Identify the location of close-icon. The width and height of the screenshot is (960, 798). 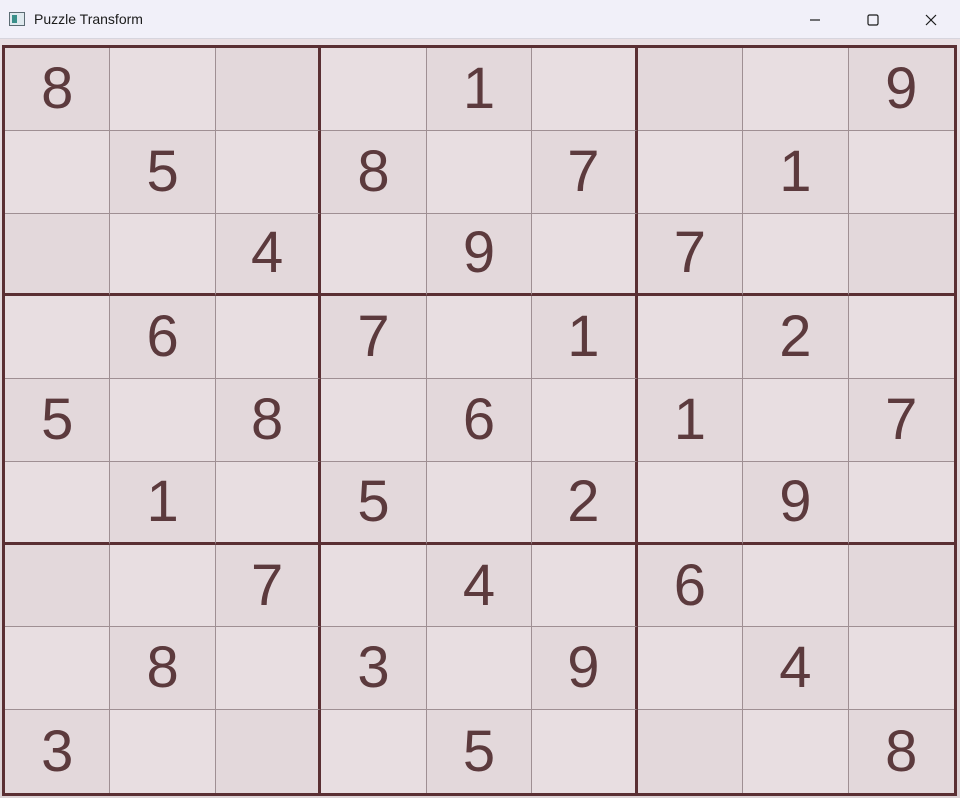
(931, 19).